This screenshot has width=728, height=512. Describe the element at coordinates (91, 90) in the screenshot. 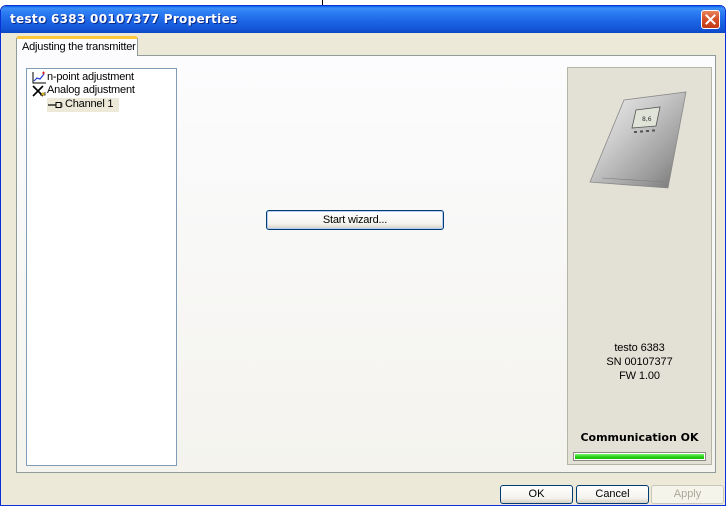

I see `tree-item-label: Analog adjustment` at that location.